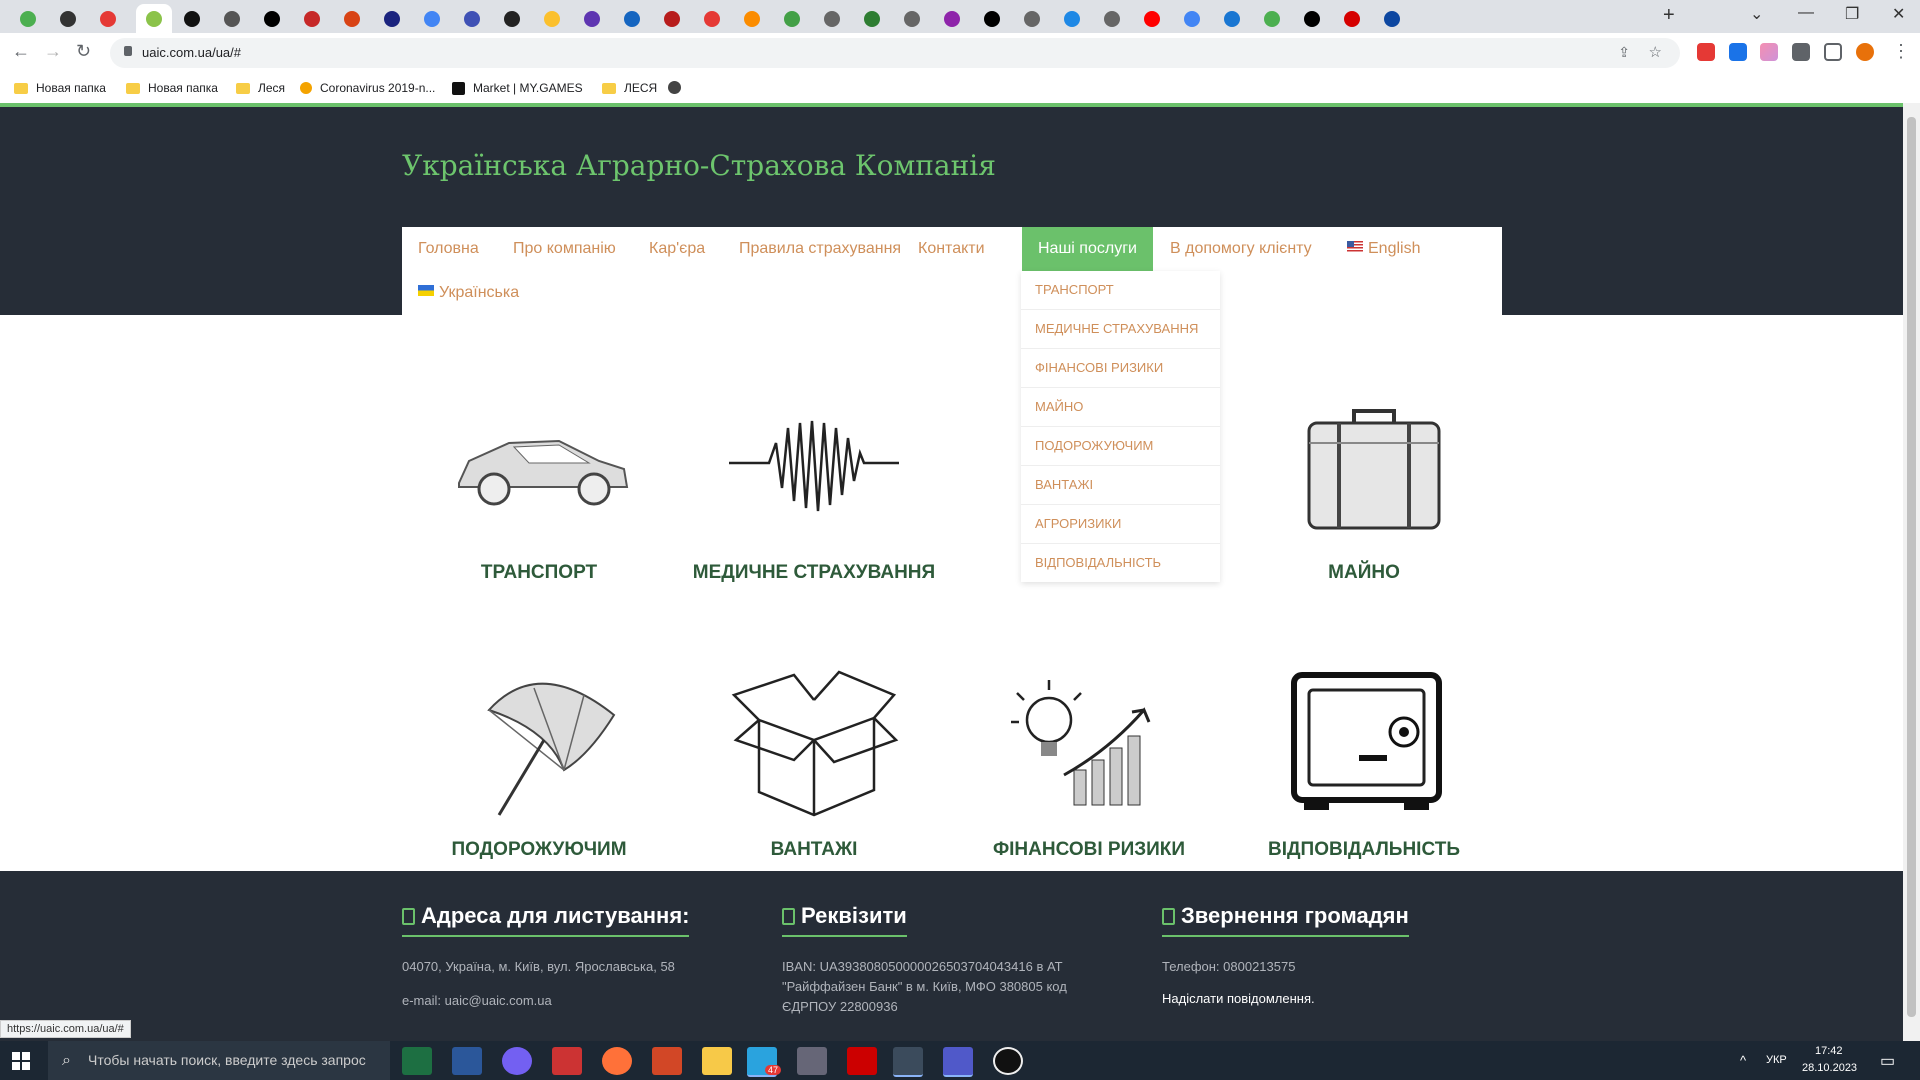  What do you see at coordinates (1120, 485) in the screenshot?
I see `dropdown-item-cargo: ВАНТАЖІ` at bounding box center [1120, 485].